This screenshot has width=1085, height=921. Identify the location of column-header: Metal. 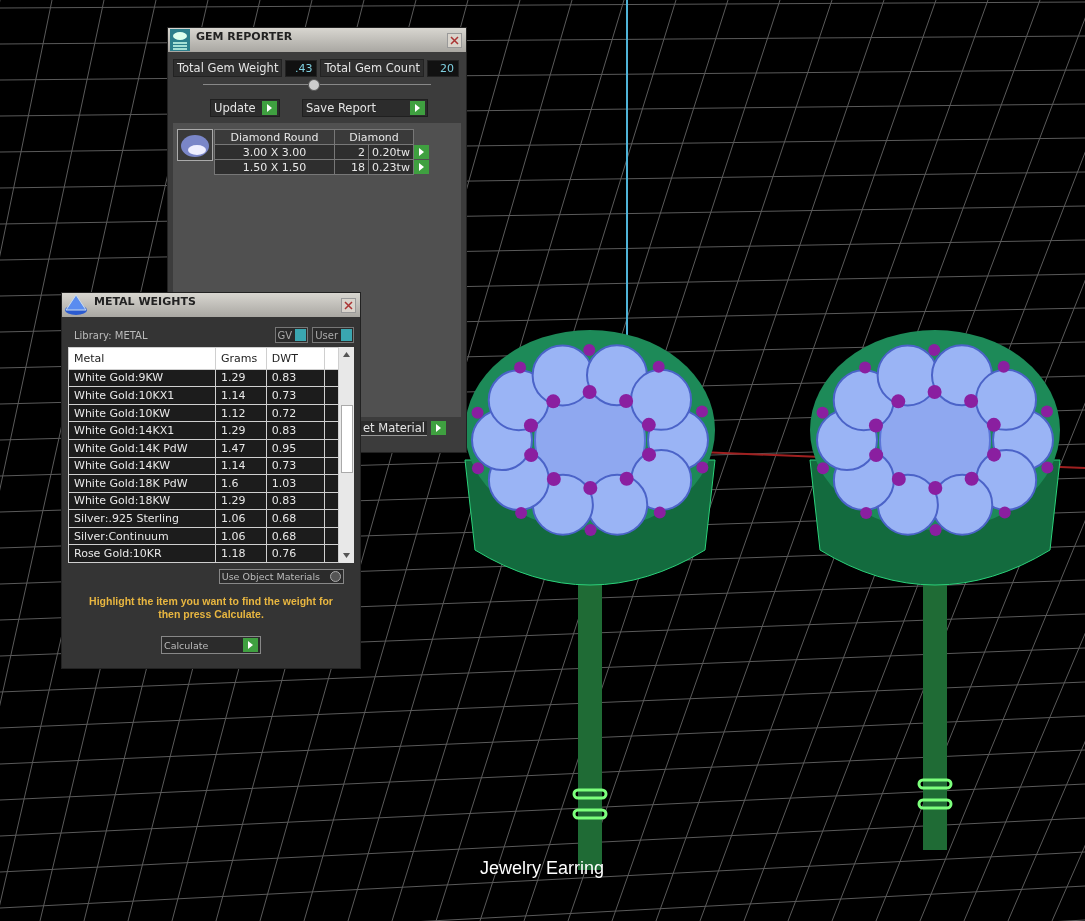
(142, 358).